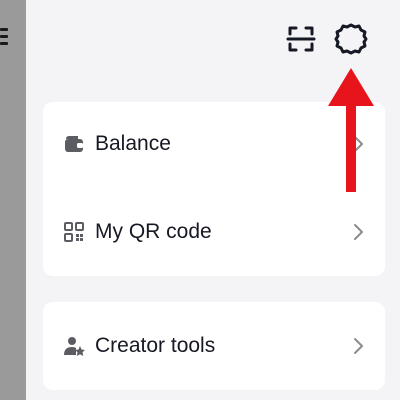 Image resolution: width=400 pixels, height=400 pixels. I want to click on menu-item-label: Creator tools, so click(155, 345).